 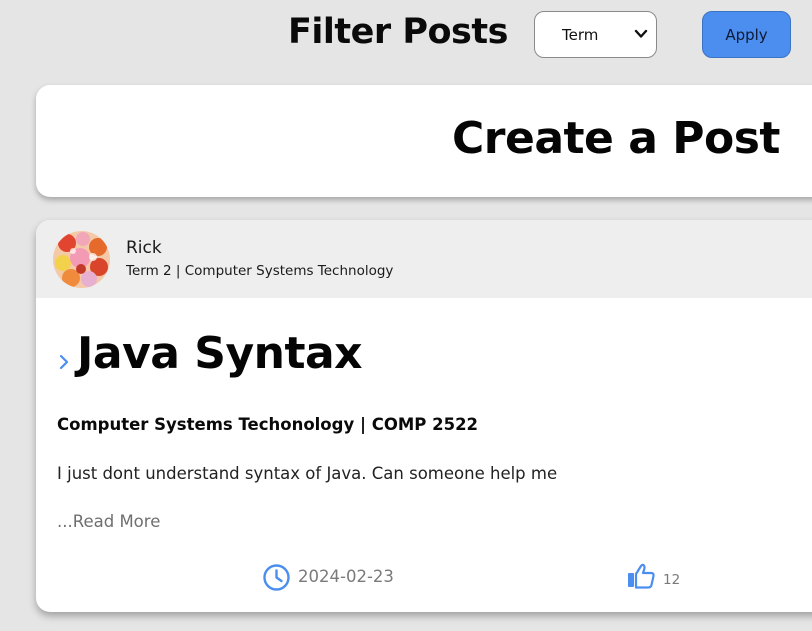 I want to click on post-title: Java Syntax, so click(x=220, y=353).